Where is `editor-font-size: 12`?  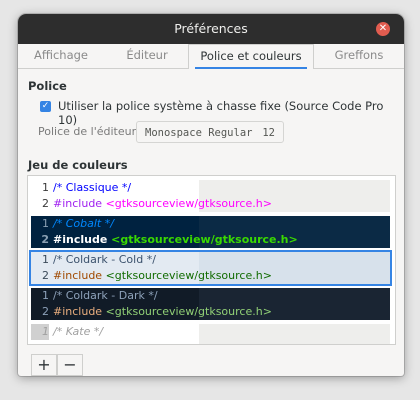
editor-font-size: 12 is located at coordinates (268, 133).